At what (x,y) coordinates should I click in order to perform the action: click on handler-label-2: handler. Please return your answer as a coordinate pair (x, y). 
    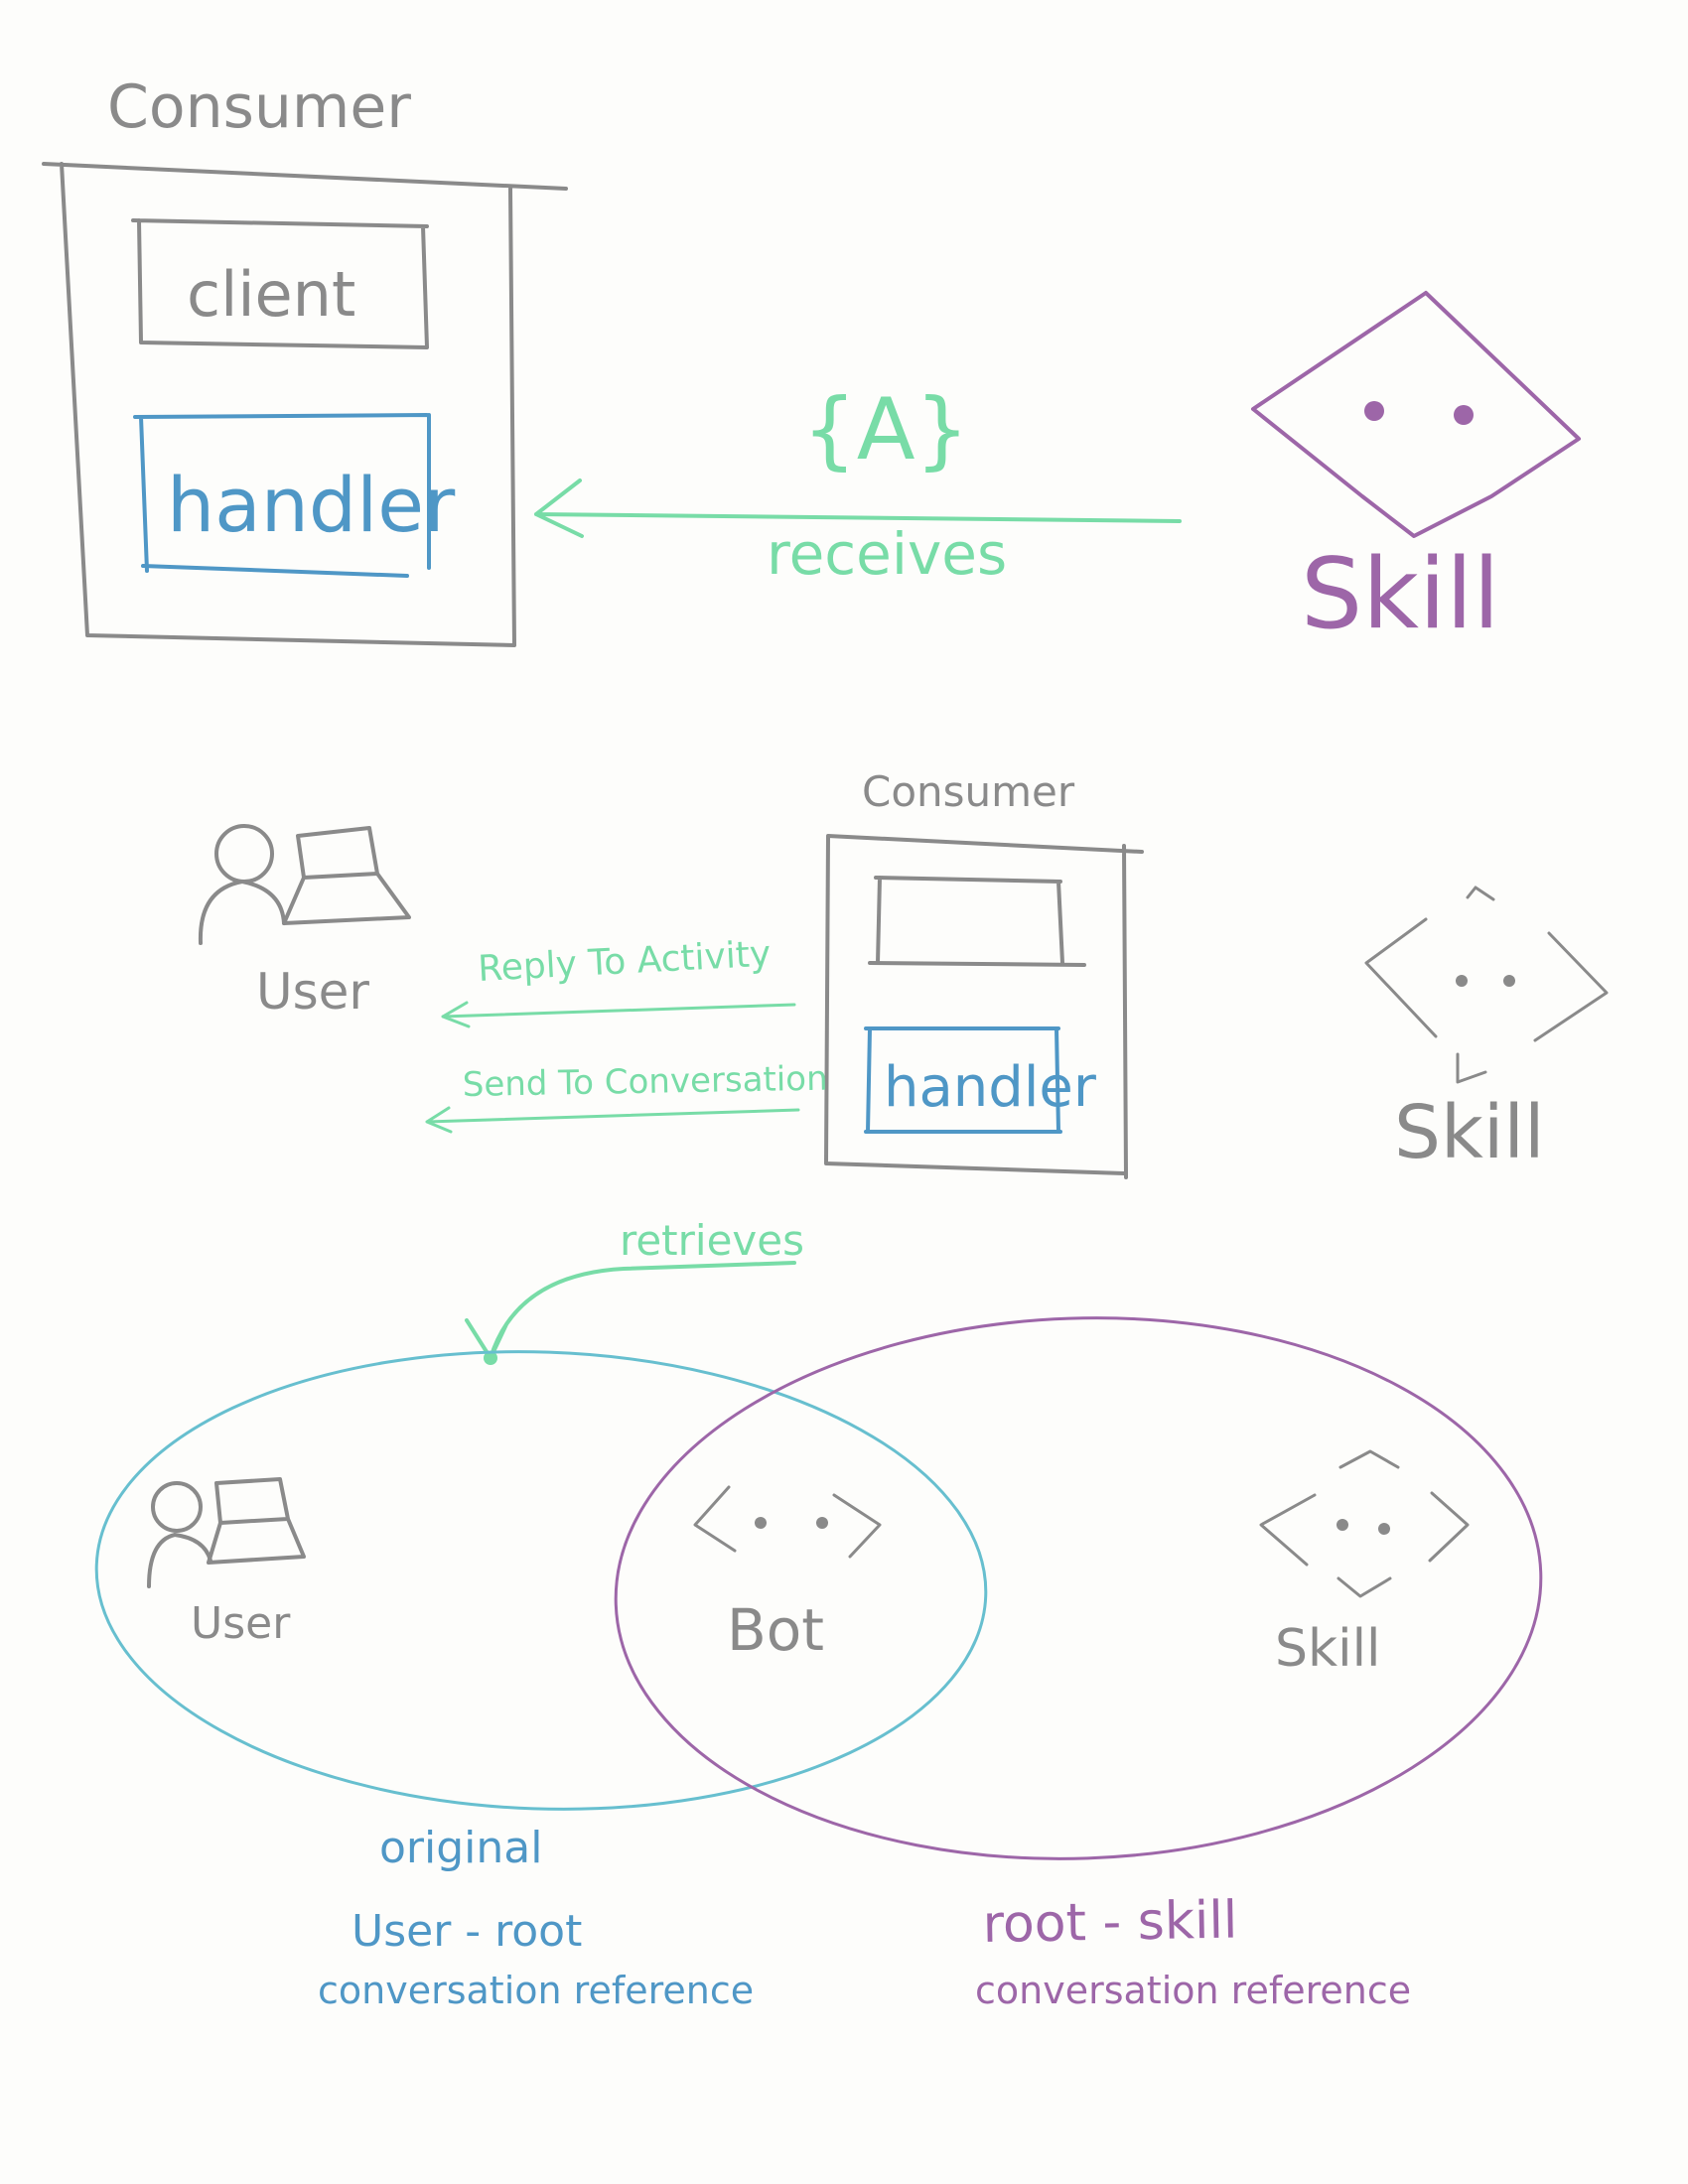
    Looking at the image, I should click on (990, 1087).